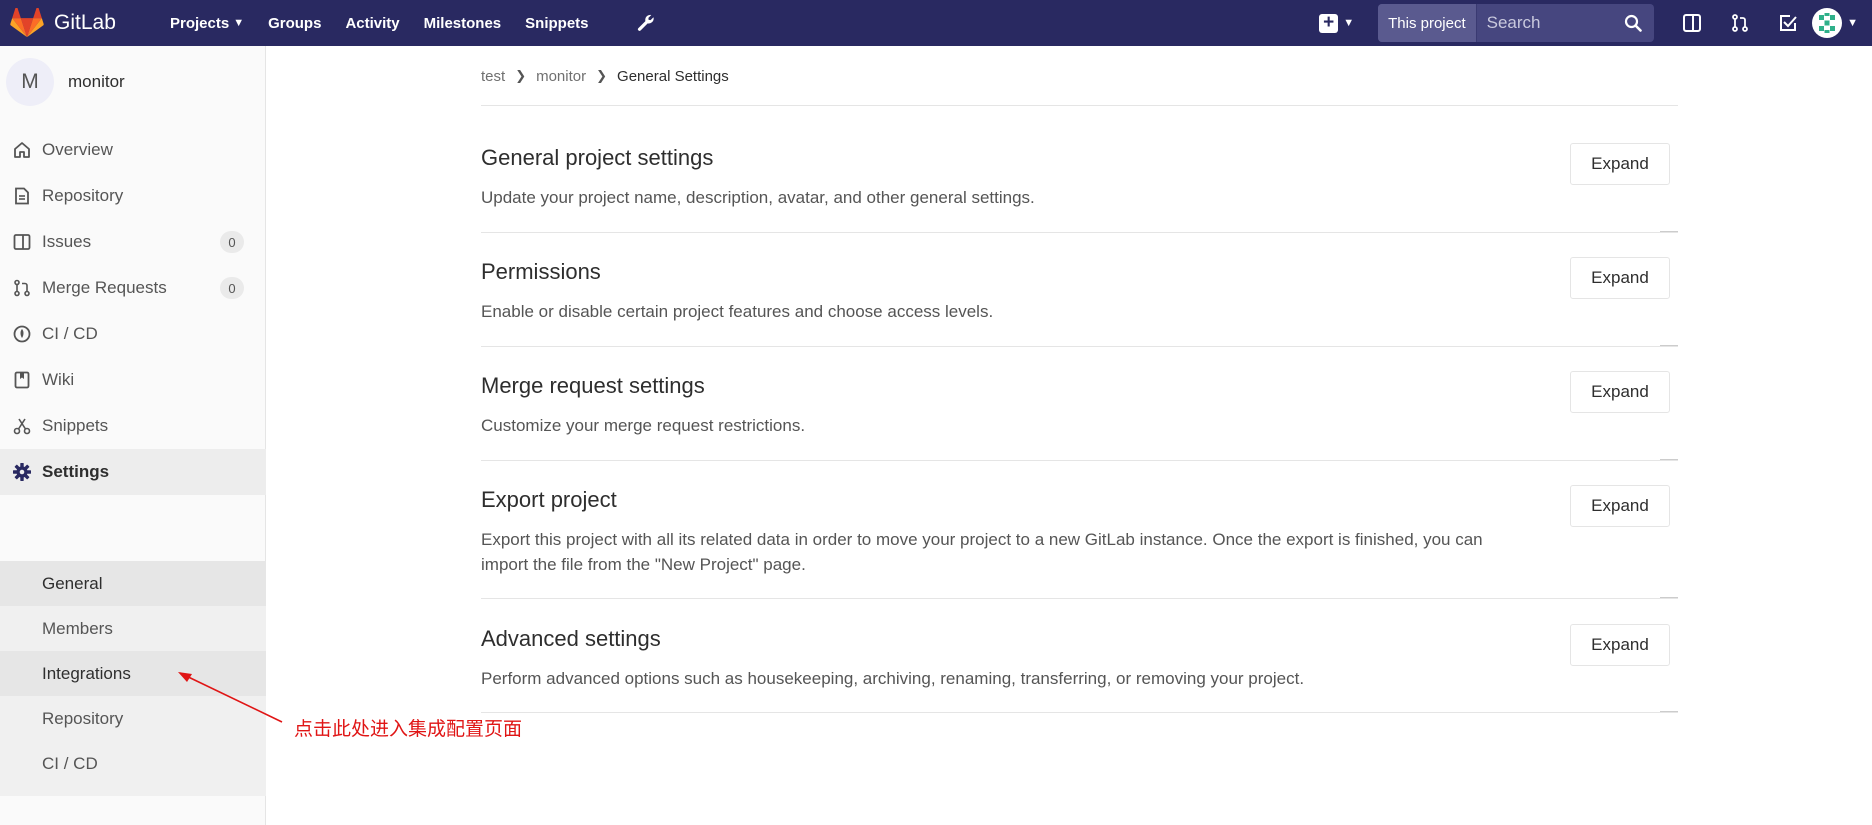 The image size is (1872, 825). I want to click on avatar, so click(1827, 23).